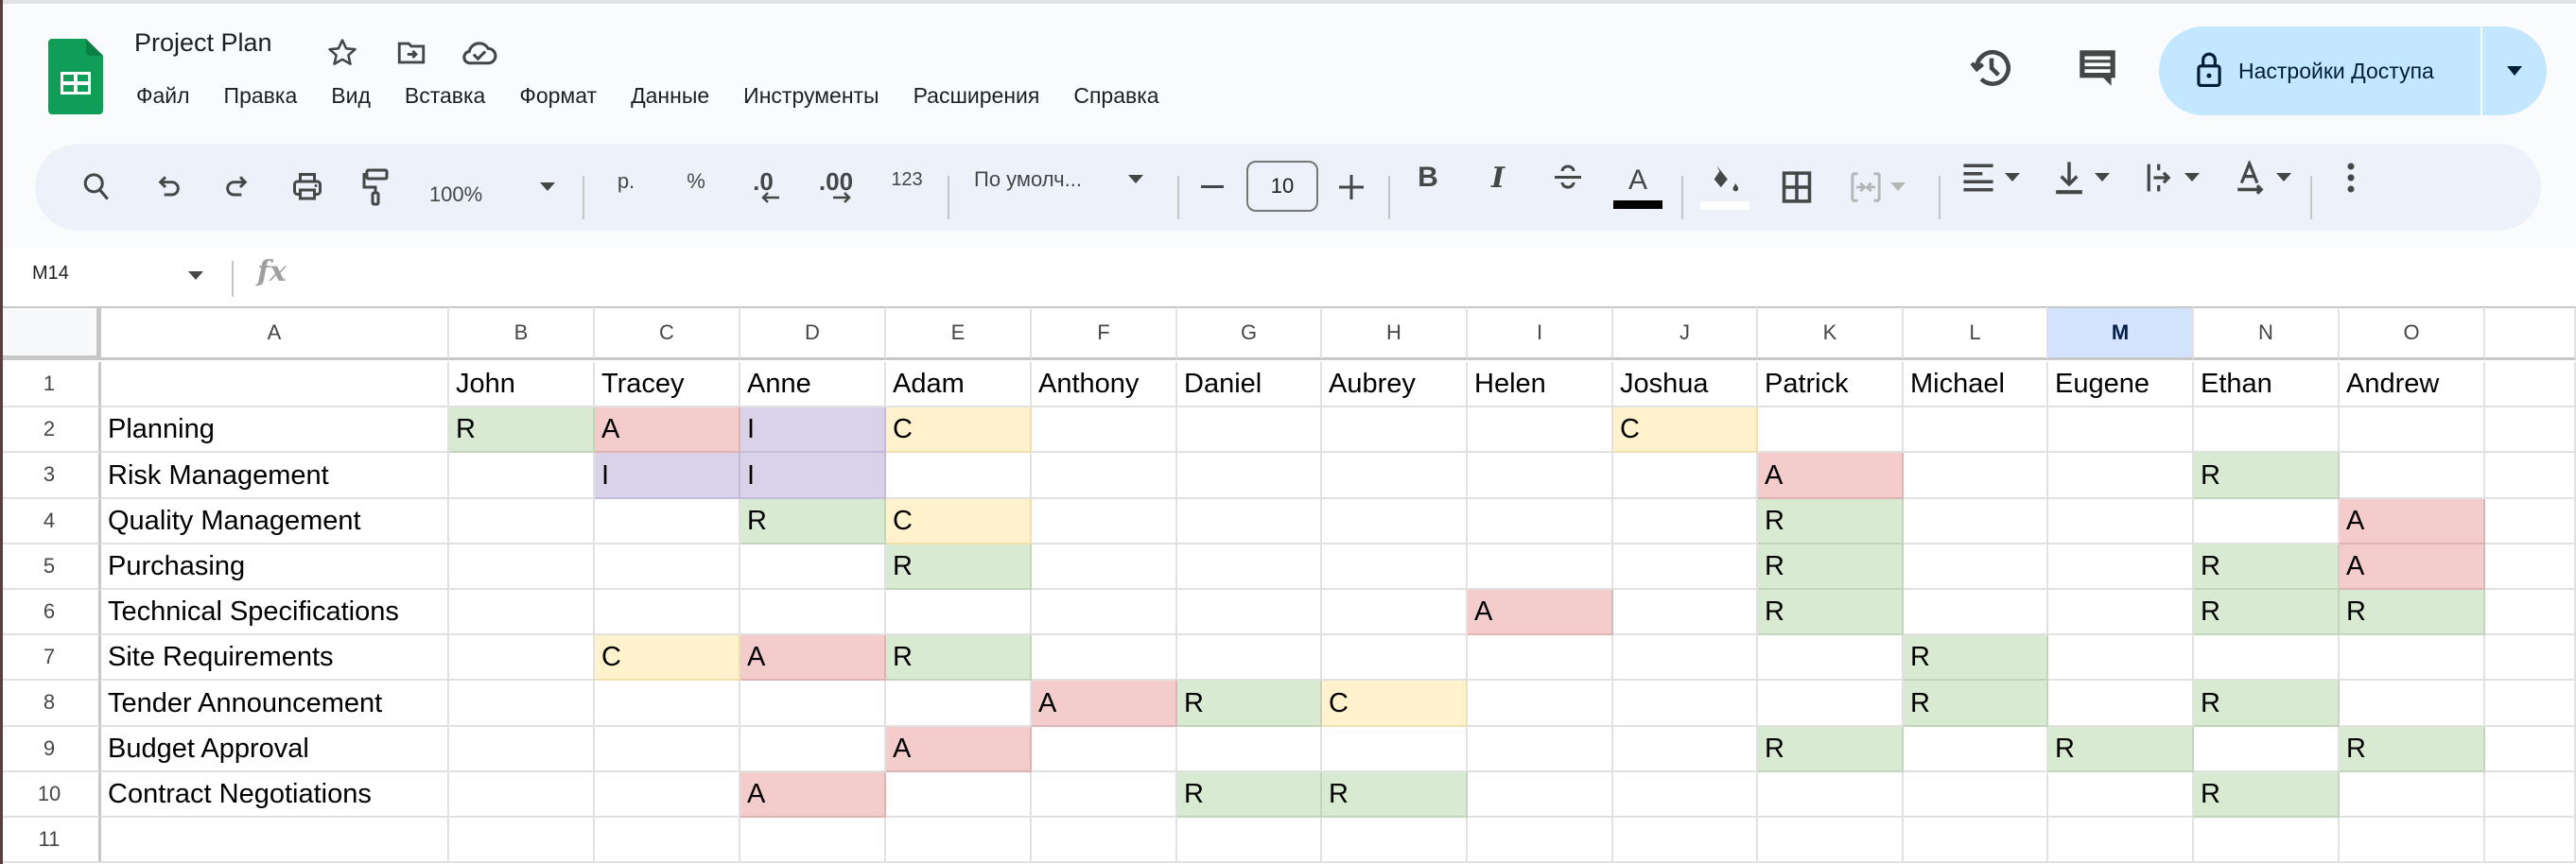 The width and height of the screenshot is (2576, 864). What do you see at coordinates (1540, 333) in the screenshot?
I see `column-header-i: I` at bounding box center [1540, 333].